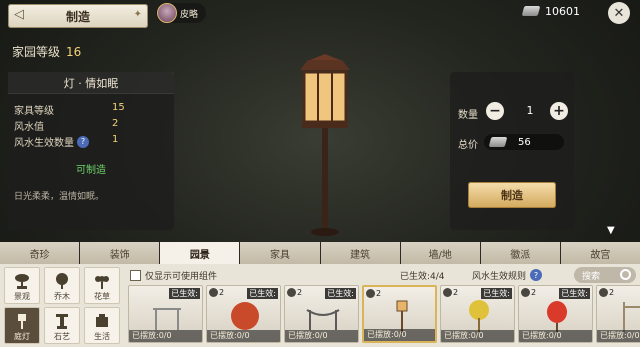  I want to click on currency-amount: 10601, so click(562, 11).